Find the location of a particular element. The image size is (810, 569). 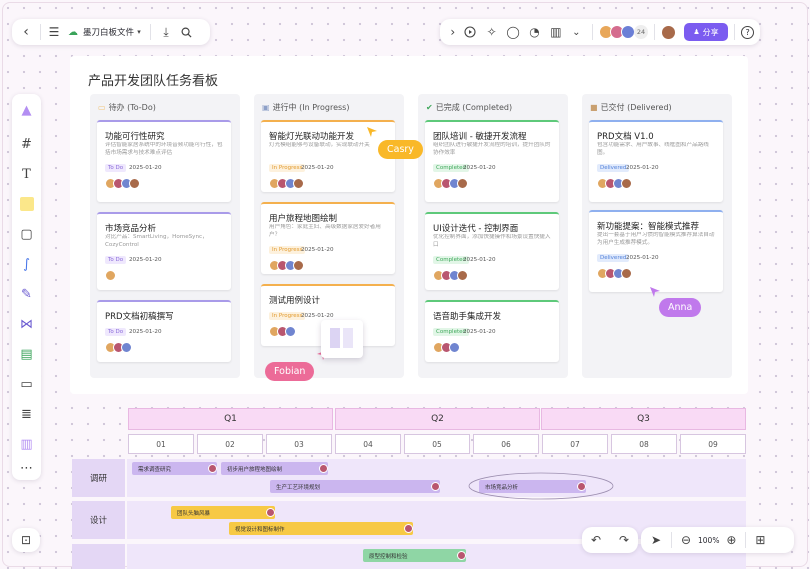

gantt-quarter: Q2 is located at coordinates (437, 419).